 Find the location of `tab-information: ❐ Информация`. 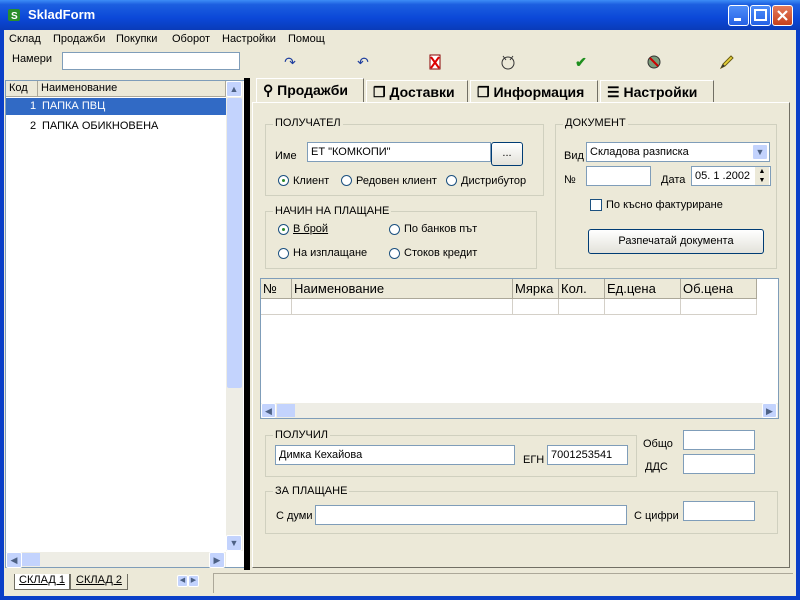

tab-information: ❐ Информация is located at coordinates (534, 91).